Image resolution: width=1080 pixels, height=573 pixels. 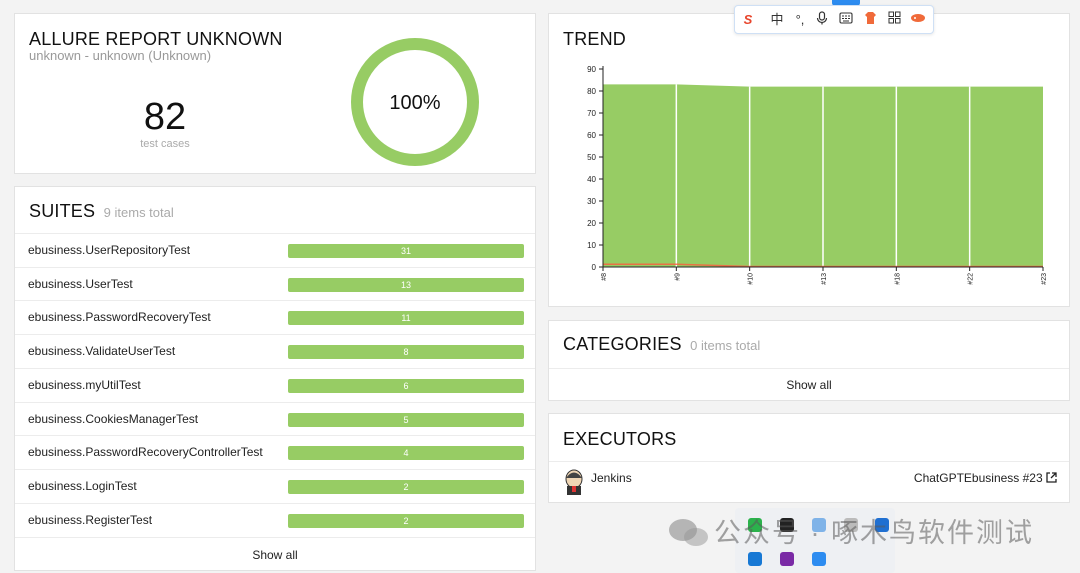 I want to click on pass-rate-donut: 100%, so click(x=415, y=97).